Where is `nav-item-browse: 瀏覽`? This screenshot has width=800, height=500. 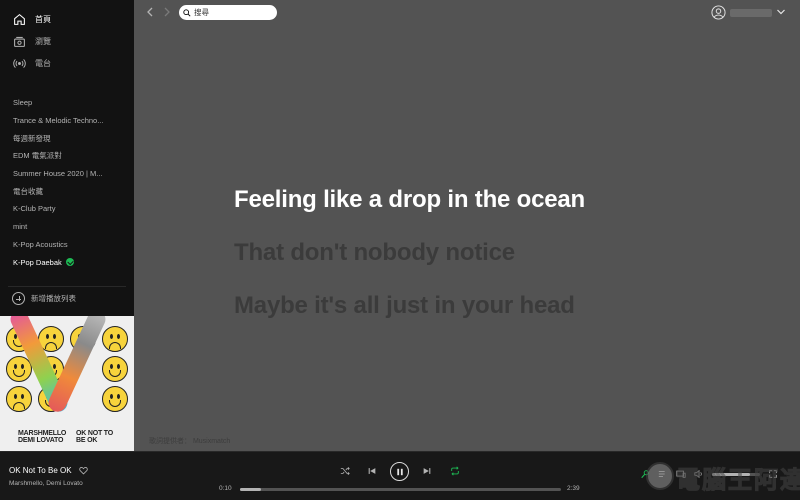 nav-item-browse: 瀏覽 is located at coordinates (67, 41).